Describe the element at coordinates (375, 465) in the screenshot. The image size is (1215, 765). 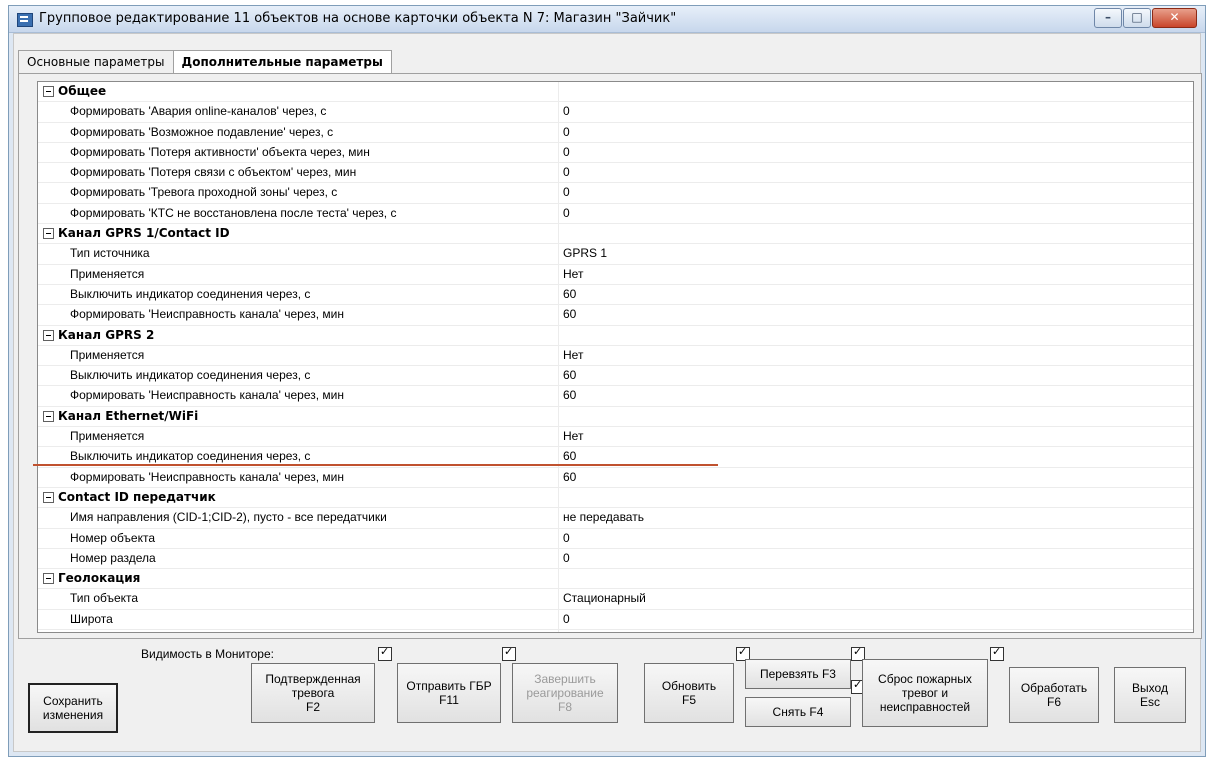
I see `annotation-underline` at that location.